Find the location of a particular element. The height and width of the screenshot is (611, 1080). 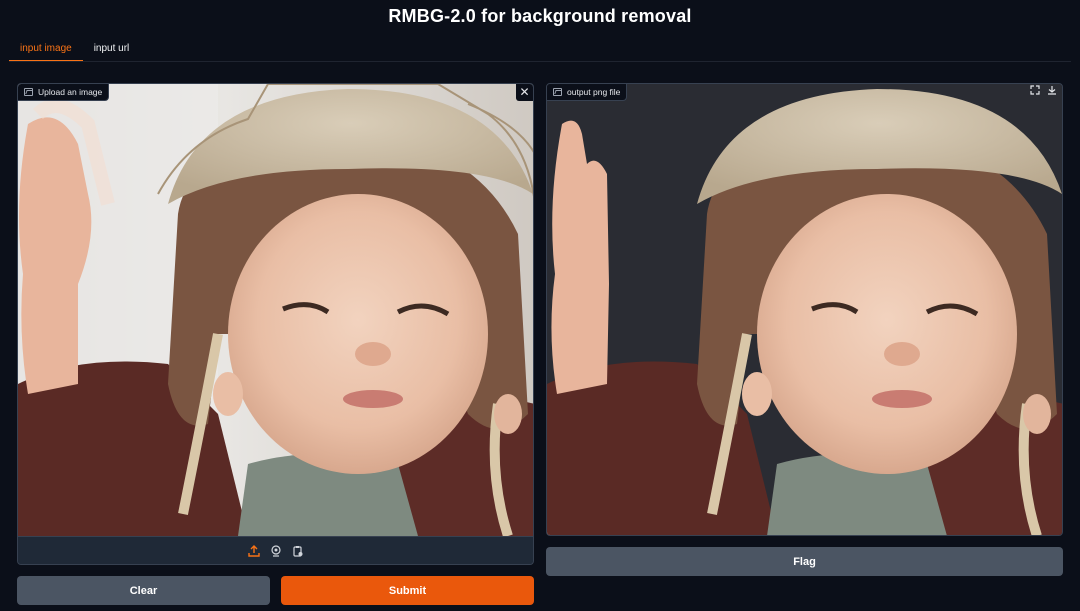

tab-input-image: input image is located at coordinates (46, 50).